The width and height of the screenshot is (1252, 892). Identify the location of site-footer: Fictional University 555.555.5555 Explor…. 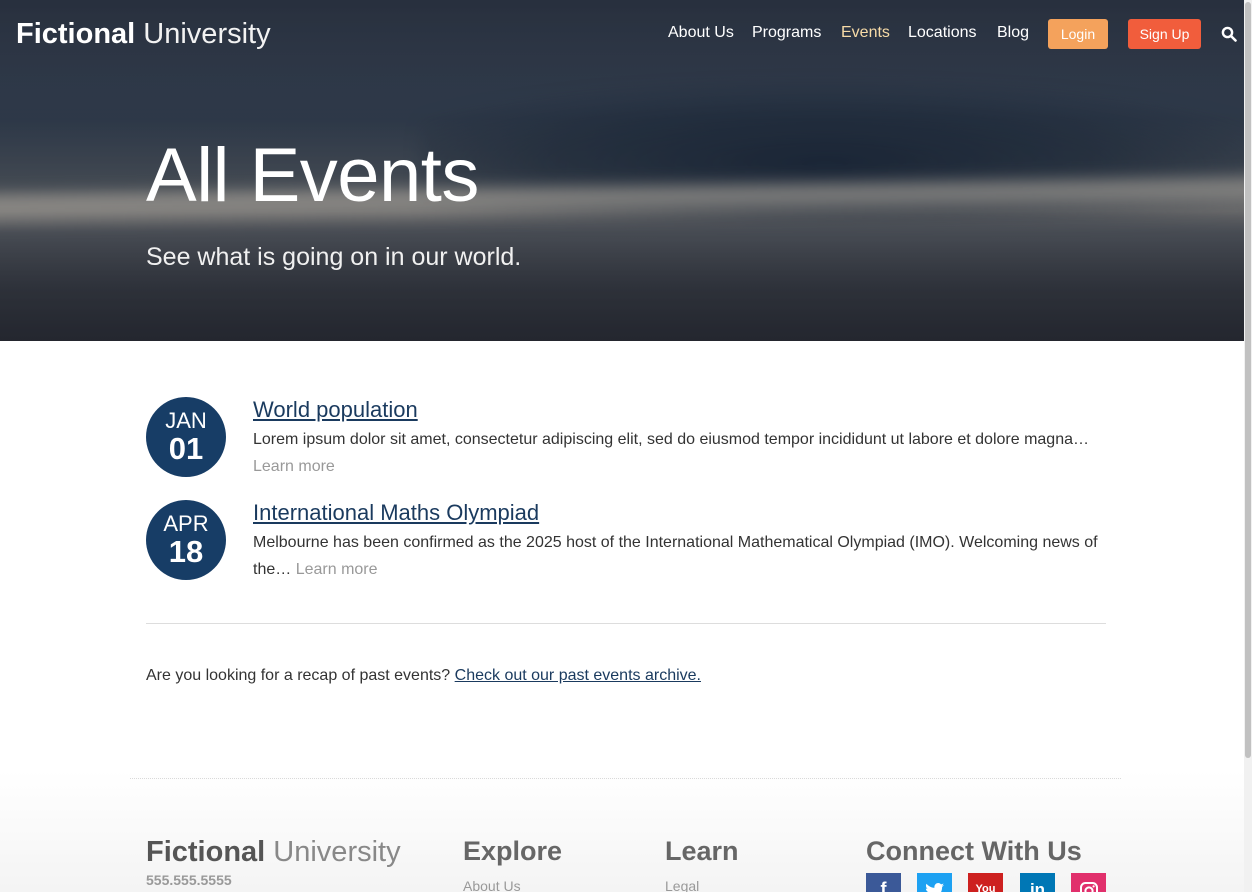
(622, 831).